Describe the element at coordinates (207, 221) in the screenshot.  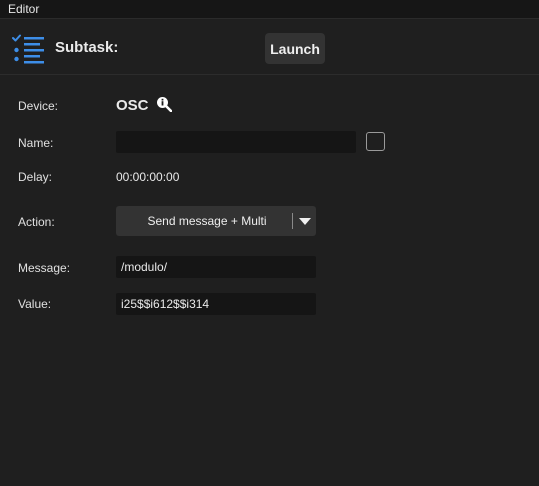
I see `action-dropdown-value: Send message + Multi` at that location.